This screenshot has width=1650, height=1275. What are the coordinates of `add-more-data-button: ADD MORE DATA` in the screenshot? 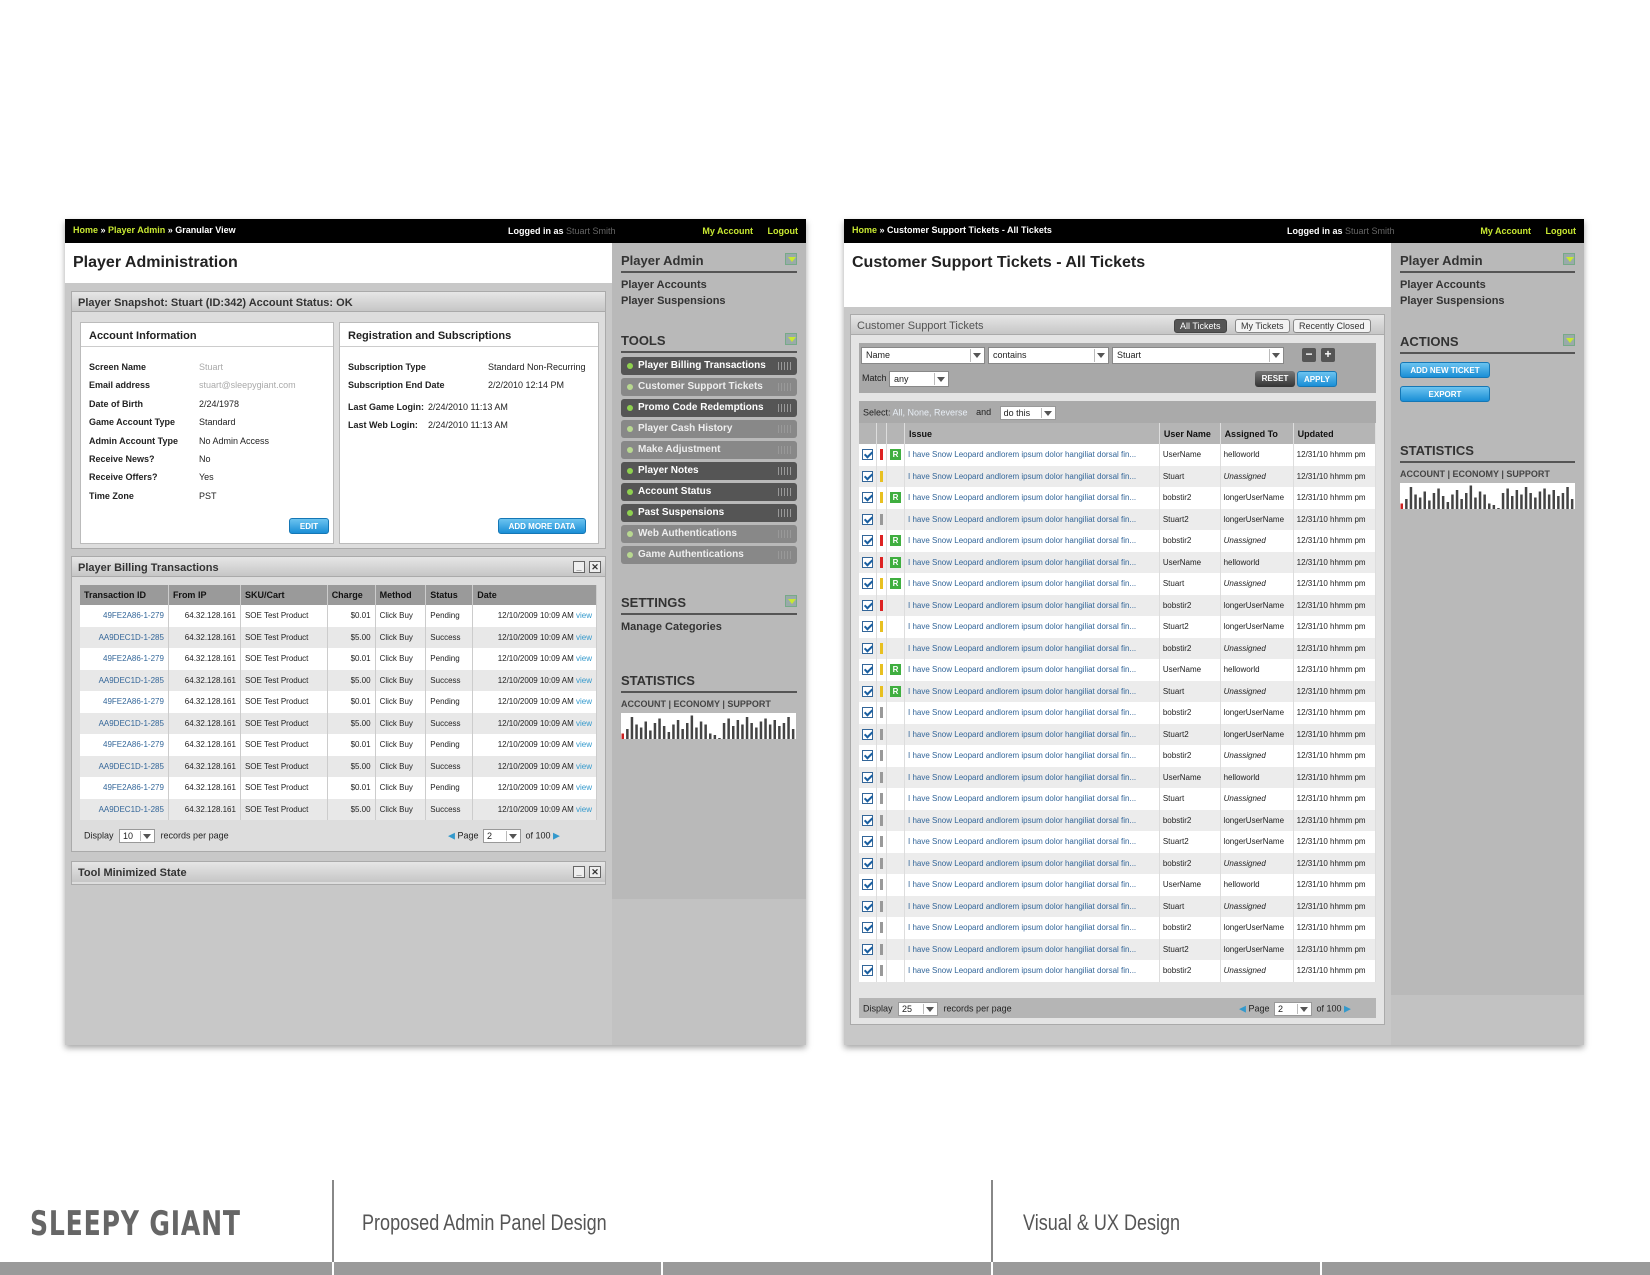 It's located at (542, 526).